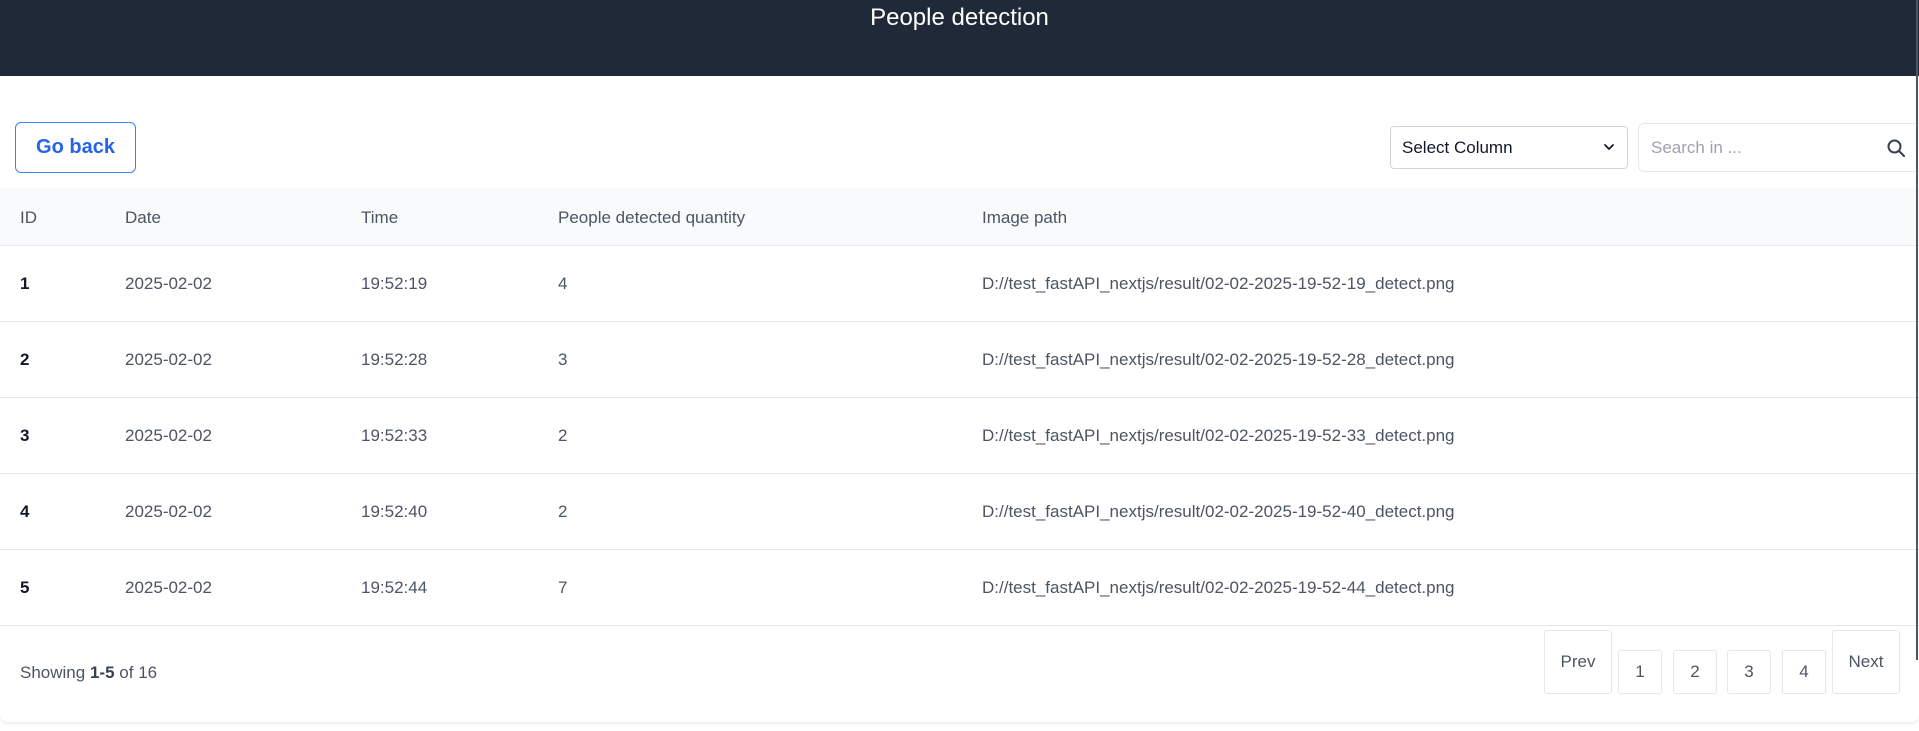  Describe the element at coordinates (148, 672) in the screenshot. I see `showing-total: 16` at that location.